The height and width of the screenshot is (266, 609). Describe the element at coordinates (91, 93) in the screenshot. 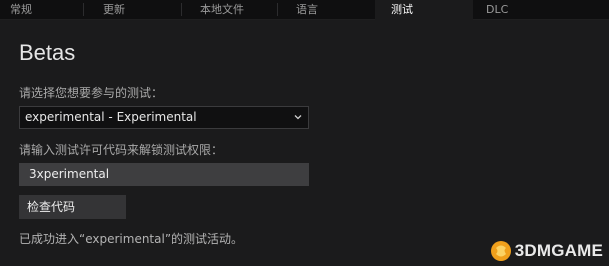

I see `beta-select-label: 请选择您想要参与的测试：` at that location.